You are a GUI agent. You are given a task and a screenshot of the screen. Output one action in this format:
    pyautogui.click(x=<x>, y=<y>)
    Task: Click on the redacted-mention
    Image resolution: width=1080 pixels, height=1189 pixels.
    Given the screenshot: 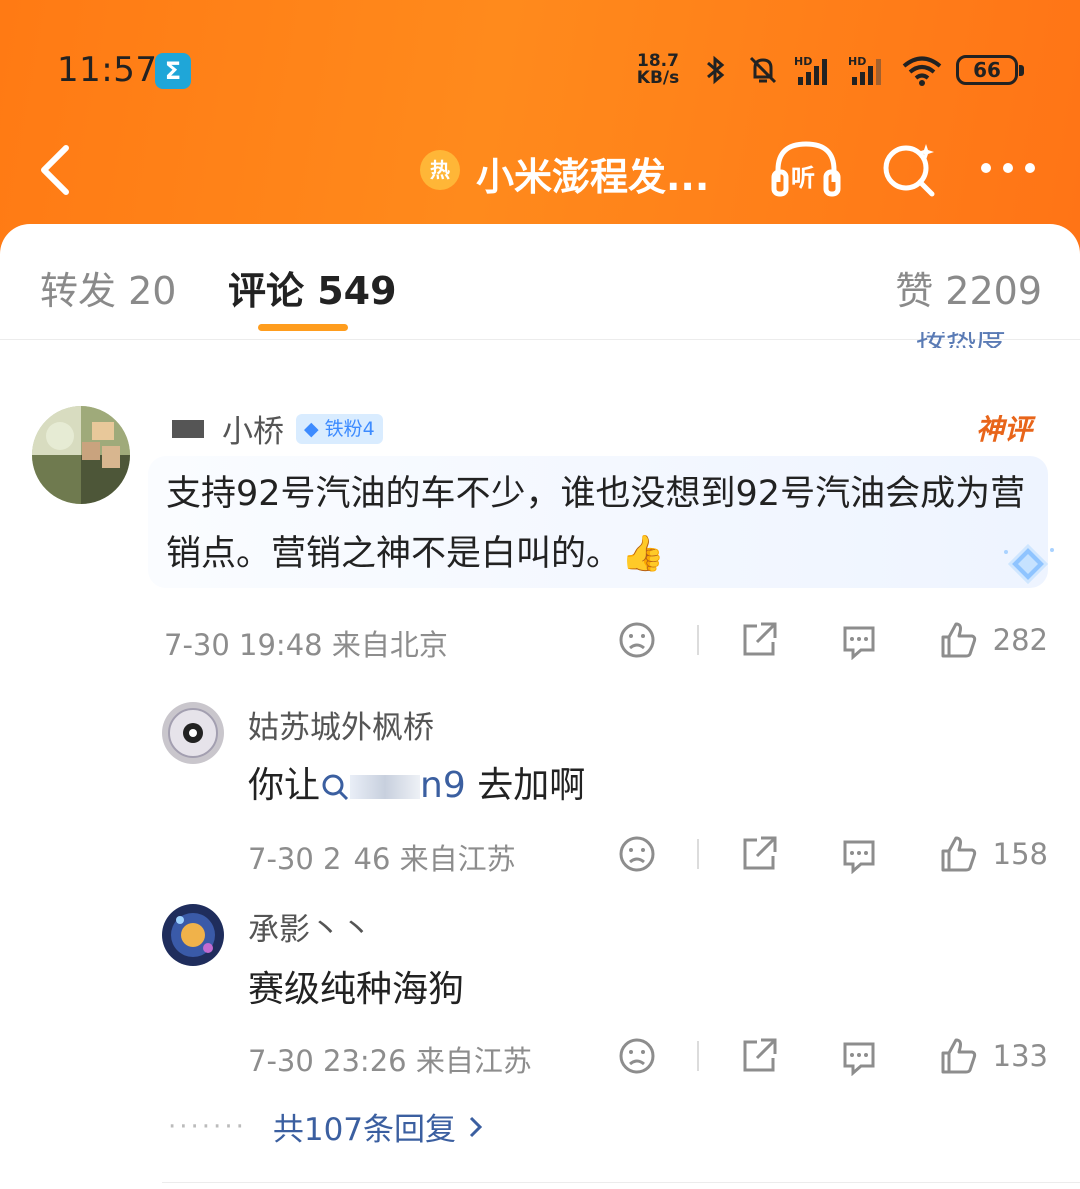 What is the action you would take?
    pyautogui.click(x=385, y=787)
    